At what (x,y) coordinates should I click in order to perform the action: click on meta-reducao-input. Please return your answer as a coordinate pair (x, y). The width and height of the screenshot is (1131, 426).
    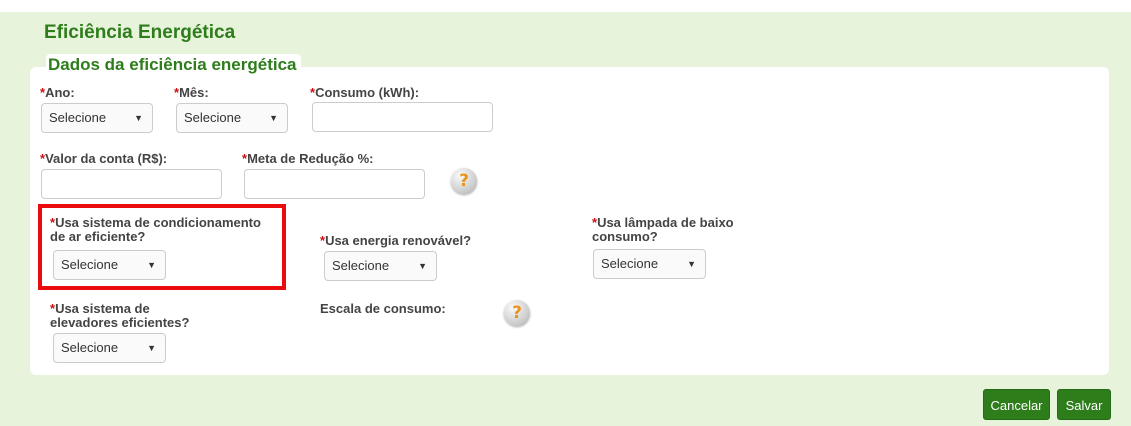
    Looking at the image, I should click on (334, 184).